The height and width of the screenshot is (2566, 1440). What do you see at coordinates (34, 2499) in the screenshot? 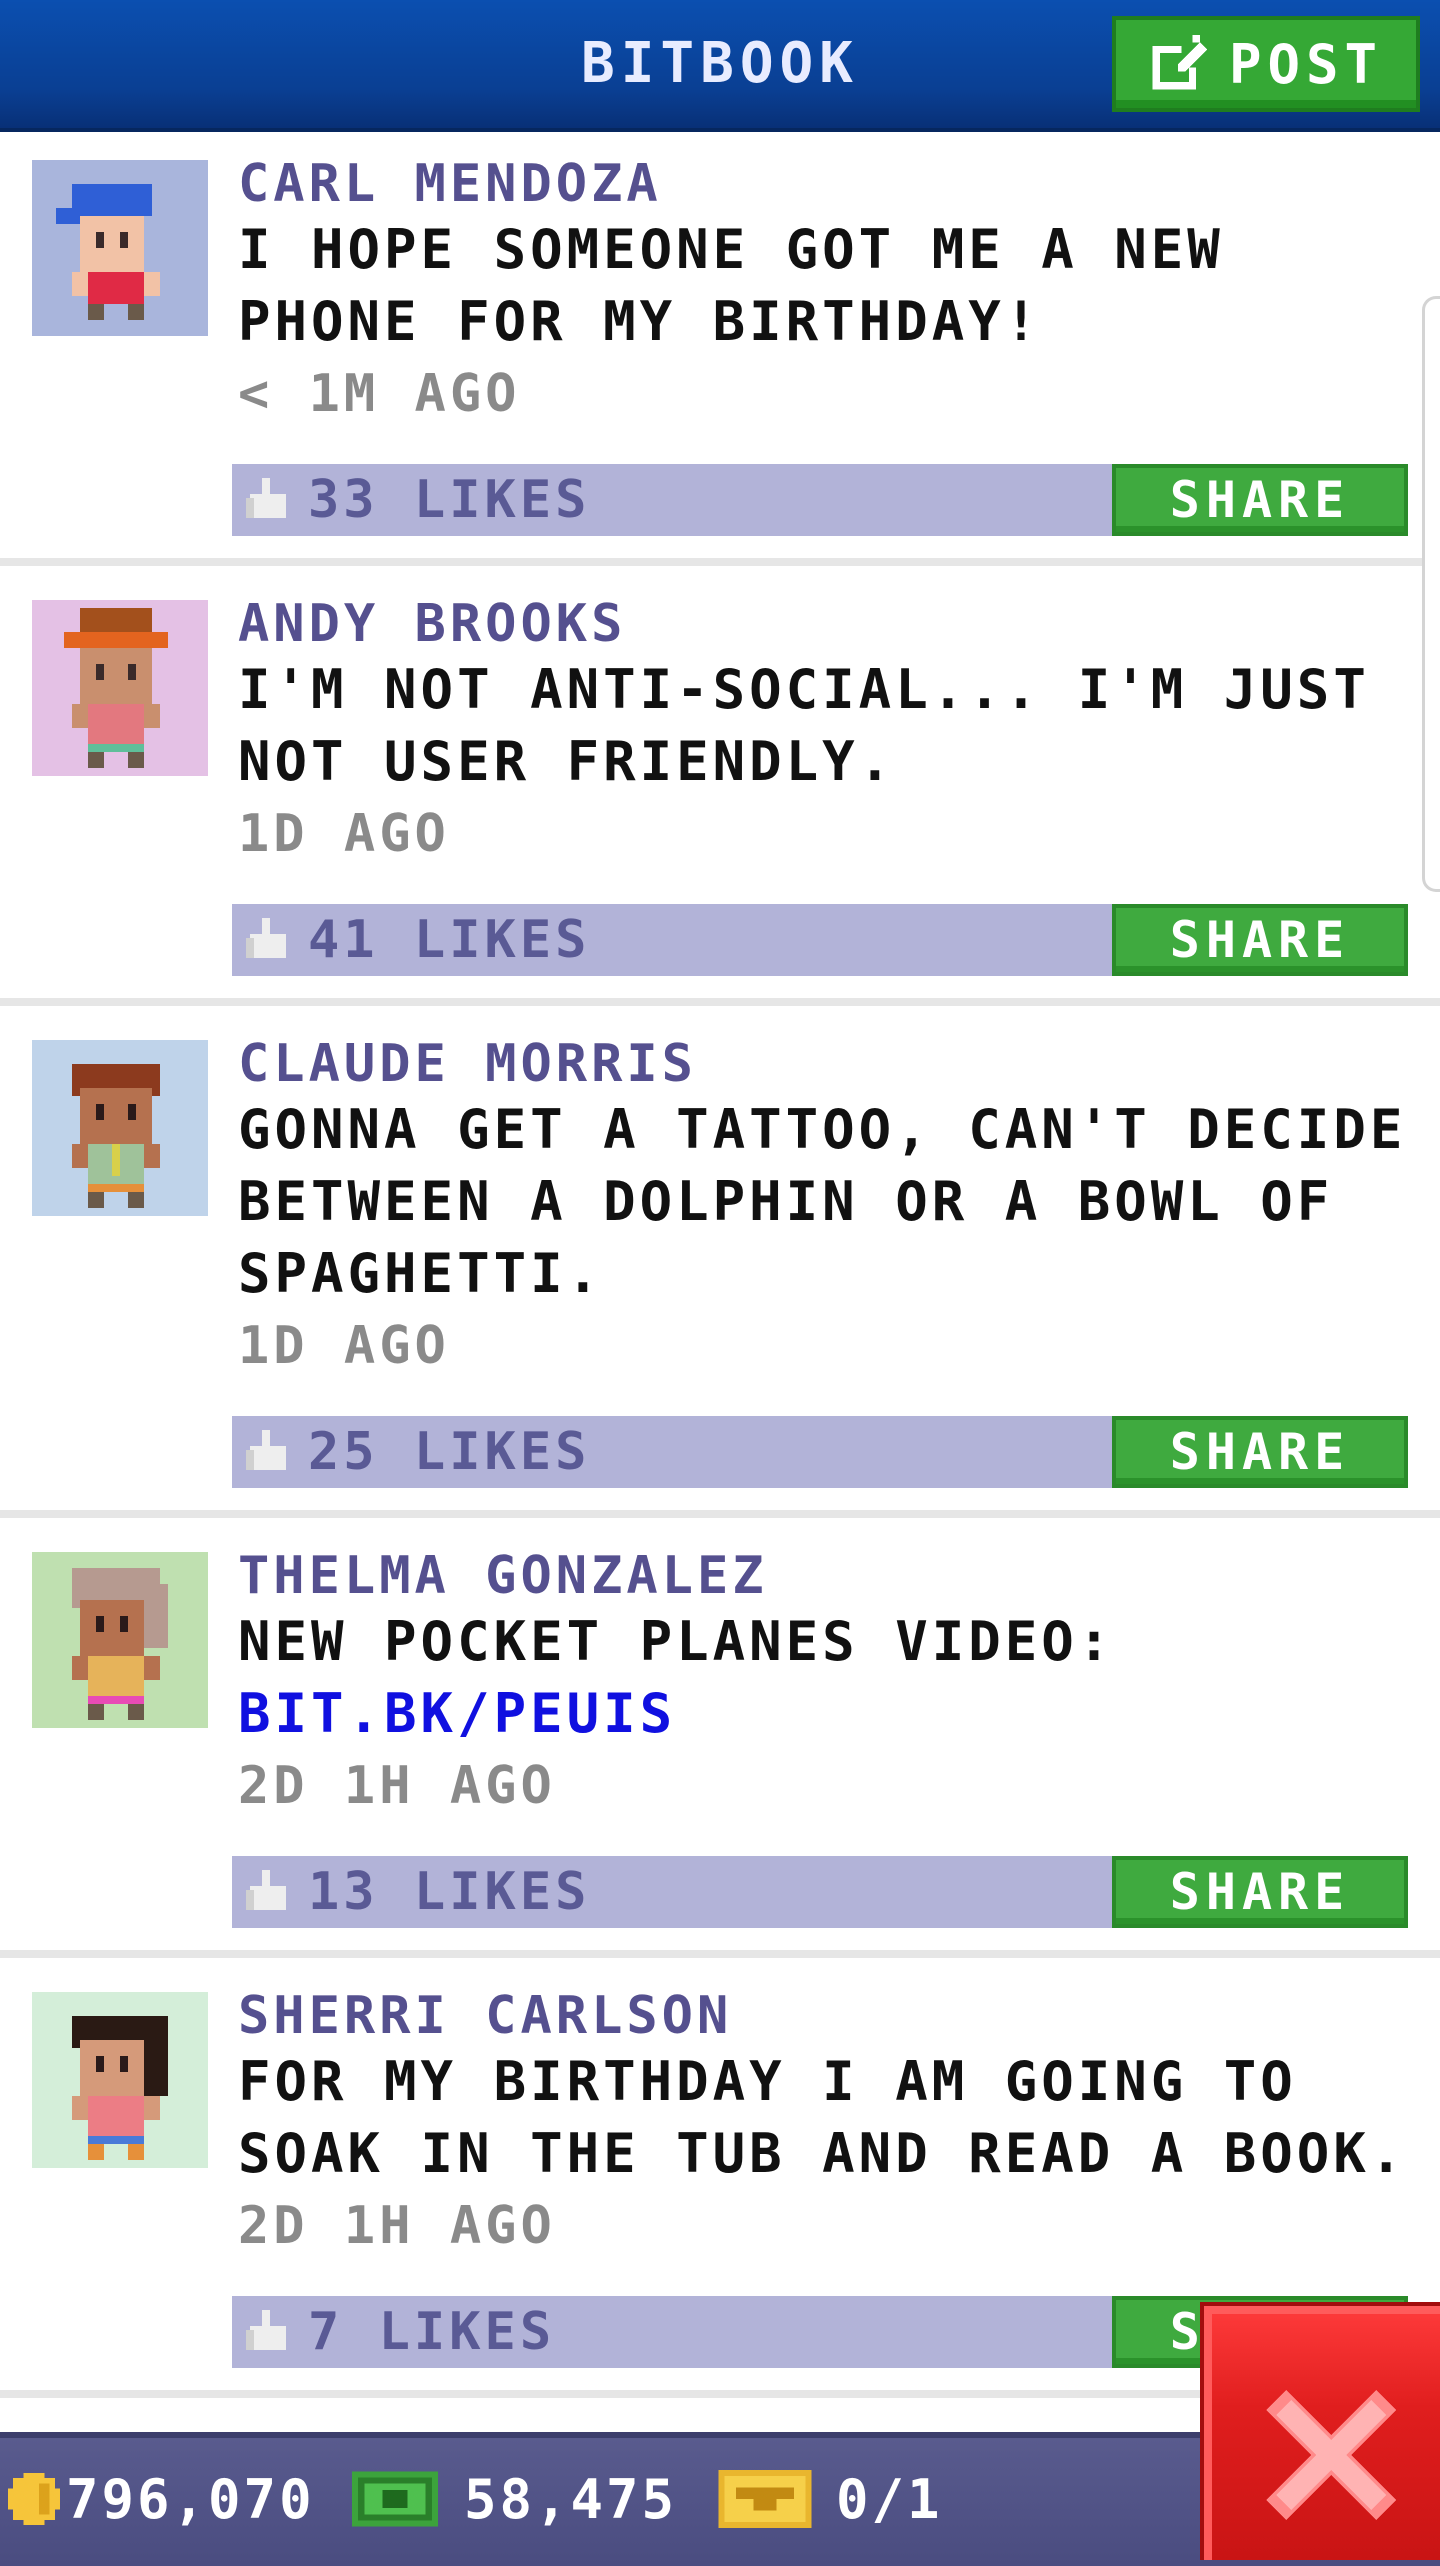
I see `coin-icon` at bounding box center [34, 2499].